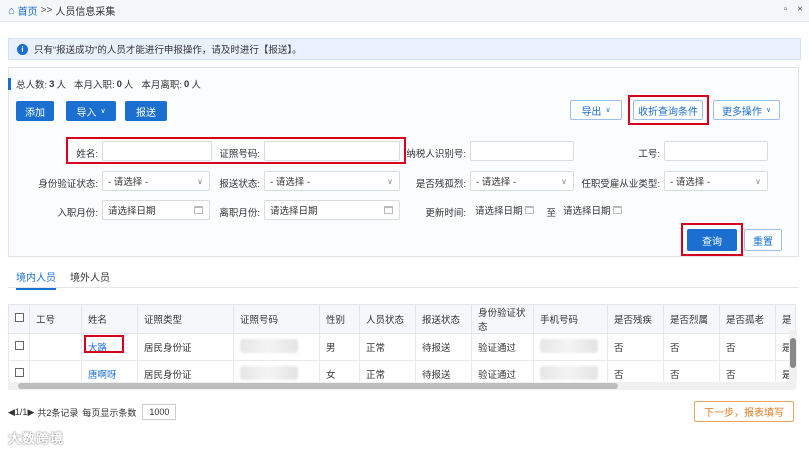  Describe the element at coordinates (401, 386) in the screenshot. I see `horizontal-scrollbar` at that location.